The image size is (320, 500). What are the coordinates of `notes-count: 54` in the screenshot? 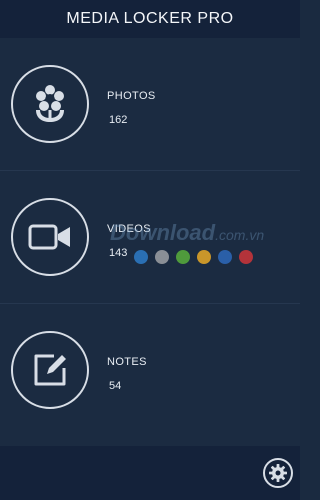 It's located at (115, 386).